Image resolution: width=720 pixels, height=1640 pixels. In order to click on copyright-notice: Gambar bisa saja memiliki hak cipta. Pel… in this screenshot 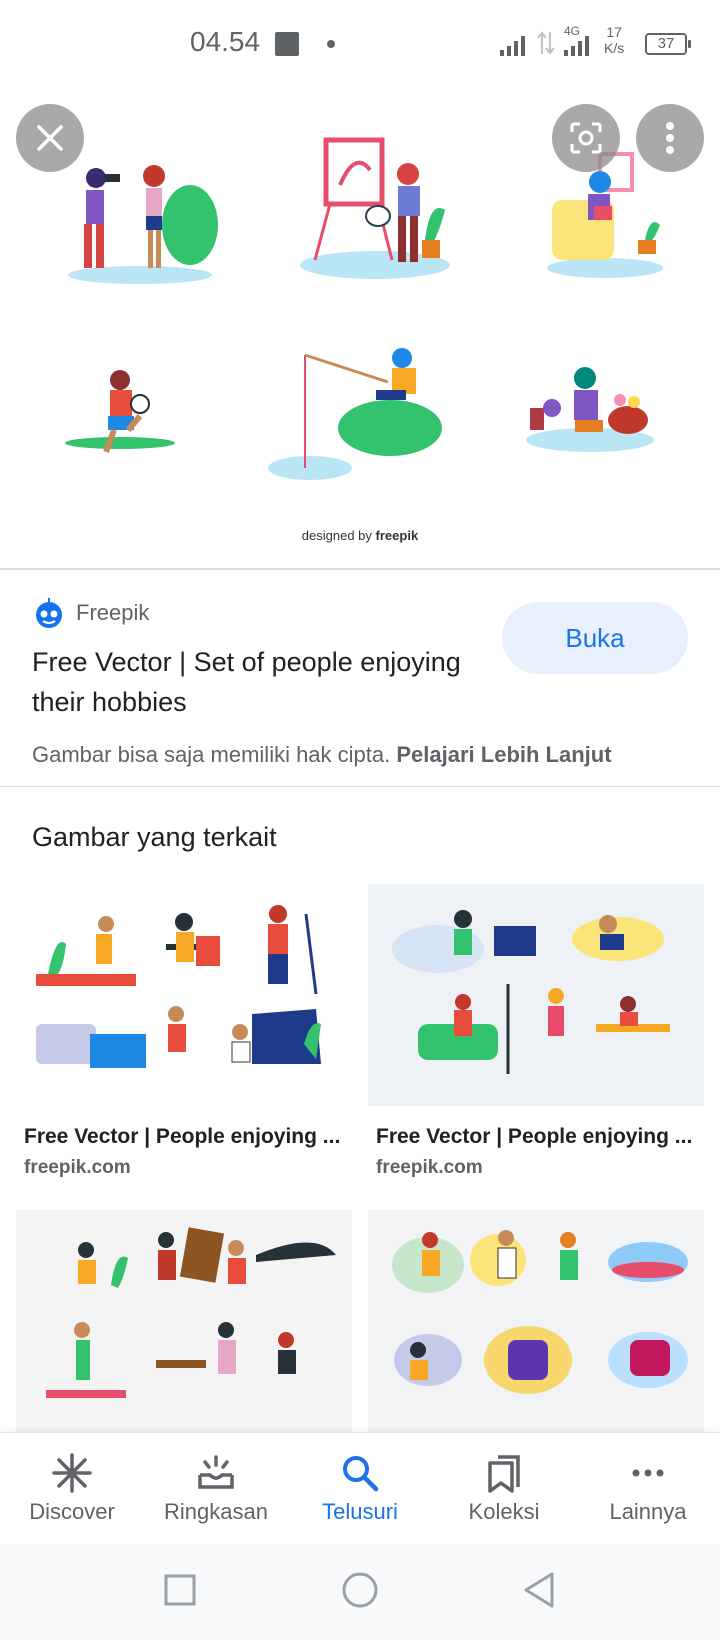, I will do `click(322, 755)`.